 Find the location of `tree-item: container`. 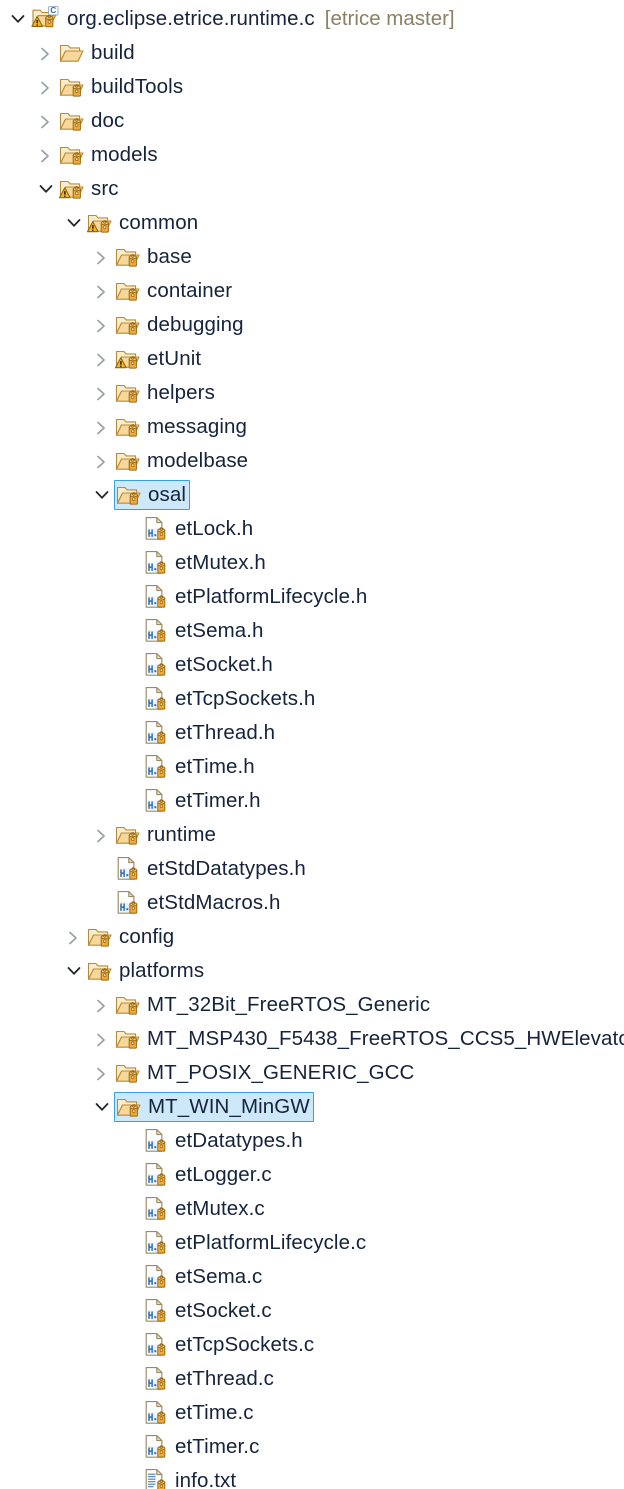

tree-item: container is located at coordinates (174, 291).